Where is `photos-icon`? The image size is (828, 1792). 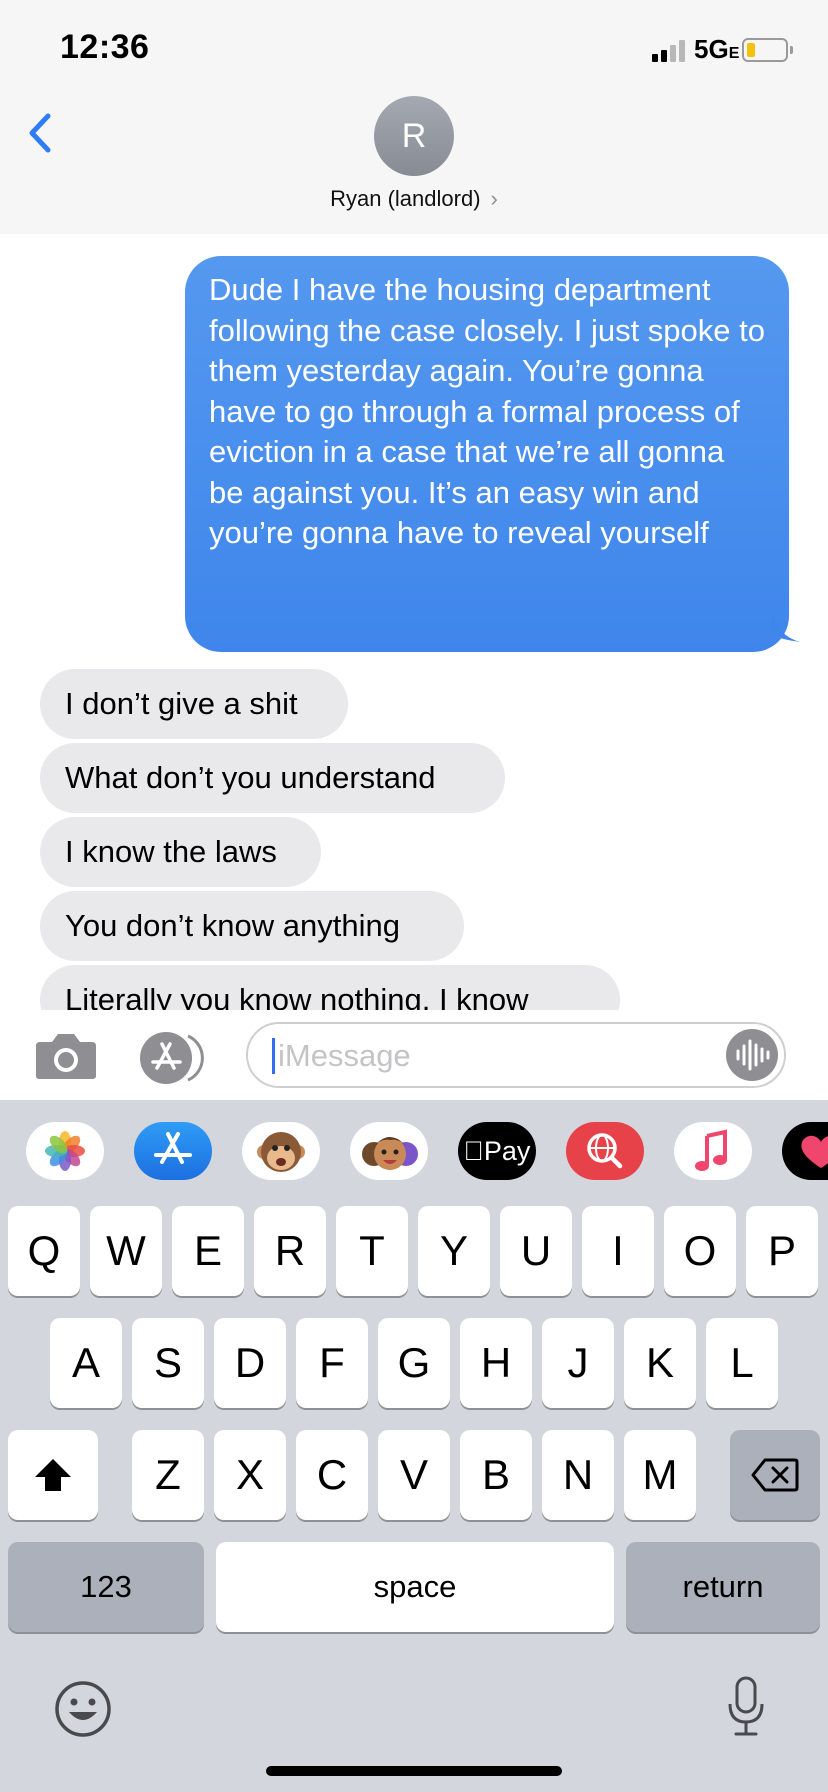 photos-icon is located at coordinates (65, 1151).